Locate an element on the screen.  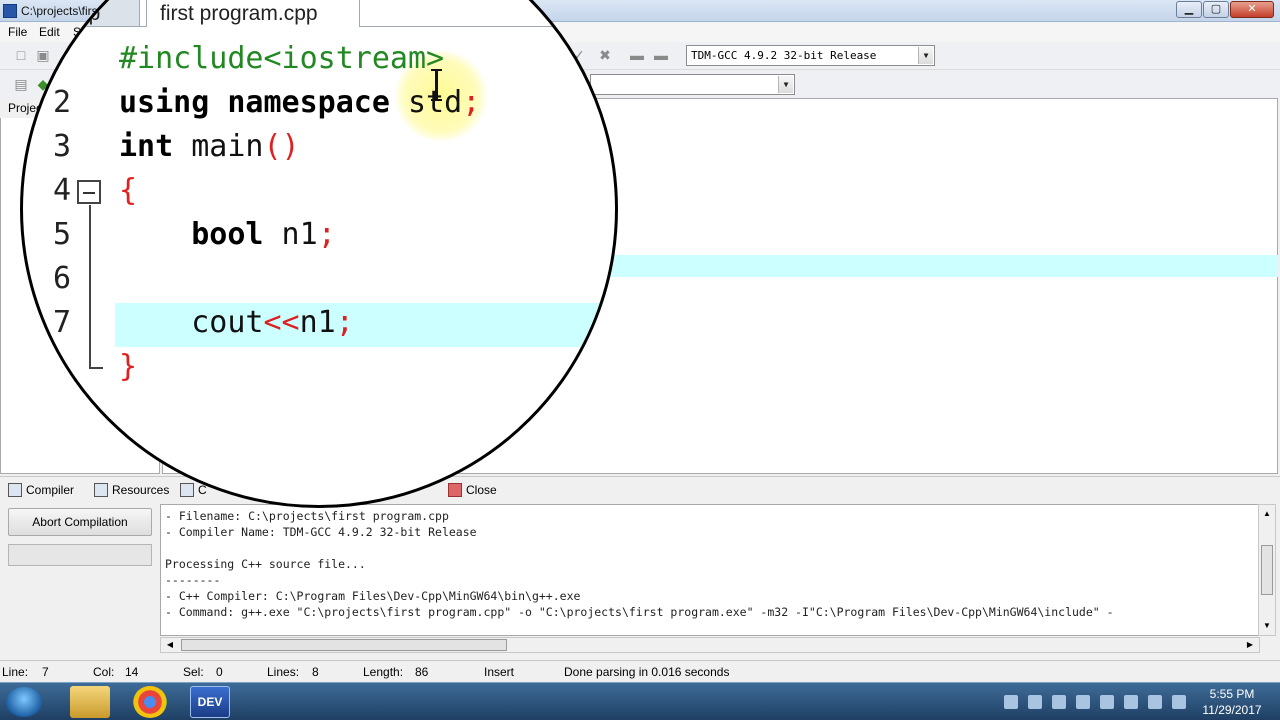
log-horizontal-scrollbar: ◀ ▶ is located at coordinates (710, 645).